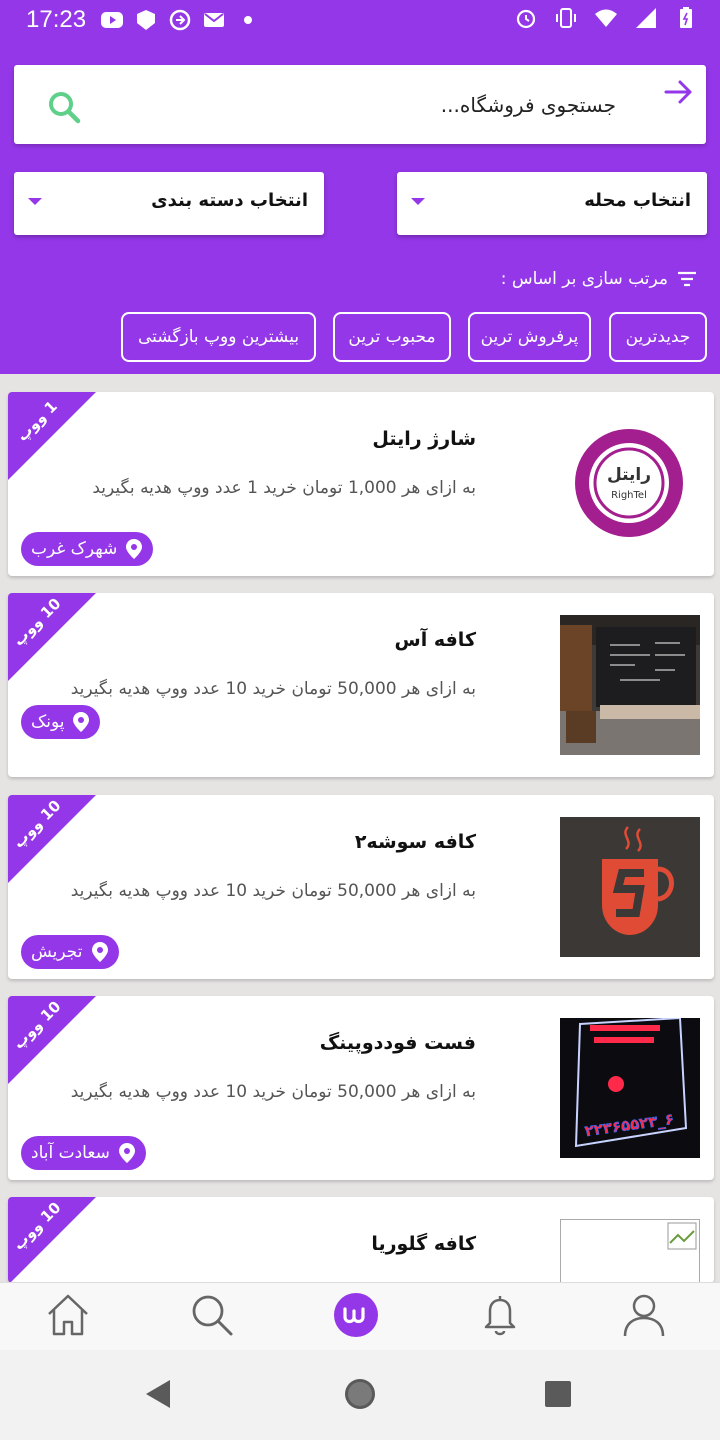  Describe the element at coordinates (392, 337) in the screenshot. I see `sort-chip-popular: محبوب ترین` at that location.